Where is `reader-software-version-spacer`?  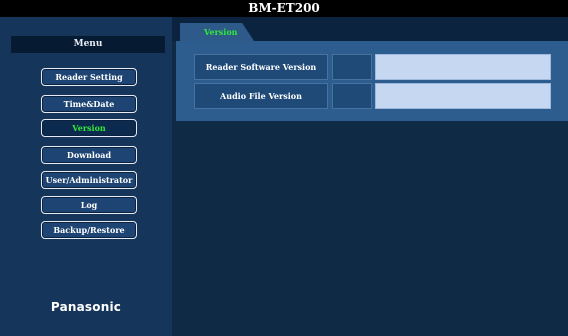 reader-software-version-spacer is located at coordinates (352, 67).